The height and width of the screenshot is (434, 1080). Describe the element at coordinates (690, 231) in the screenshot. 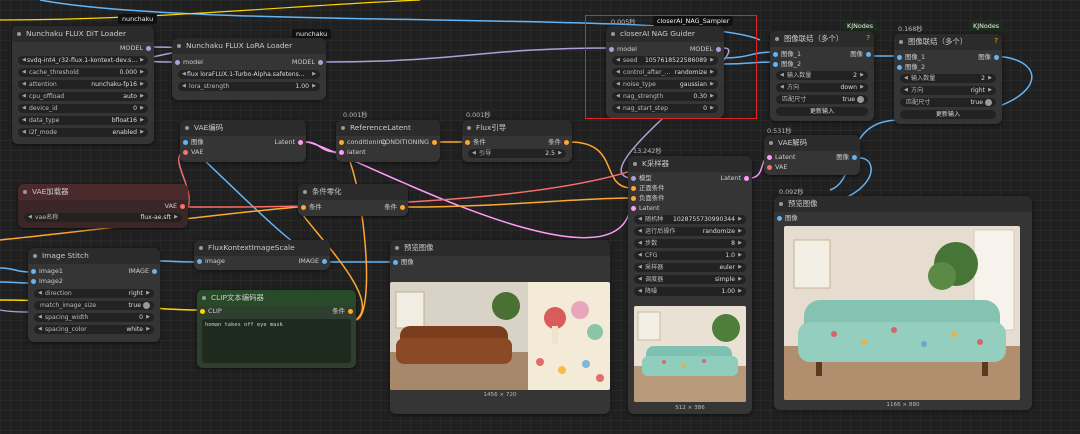

I see `widget-control-after-generate: ◀ 运行后操作 randomize ▶` at that location.